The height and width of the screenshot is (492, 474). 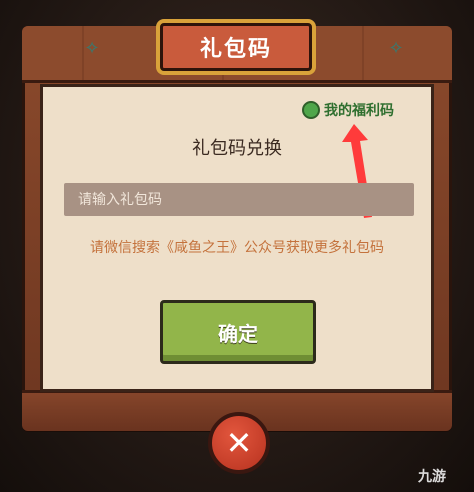 I want to click on watermark-logo: 九游, so click(x=432, y=477).